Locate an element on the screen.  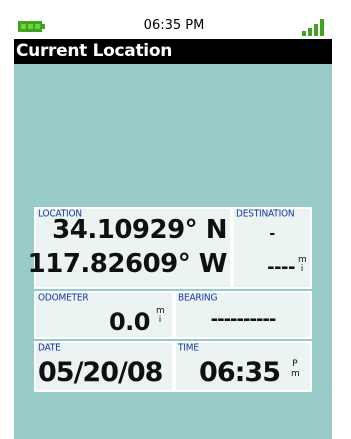
destination-value: - is located at coordinates (272, 234).